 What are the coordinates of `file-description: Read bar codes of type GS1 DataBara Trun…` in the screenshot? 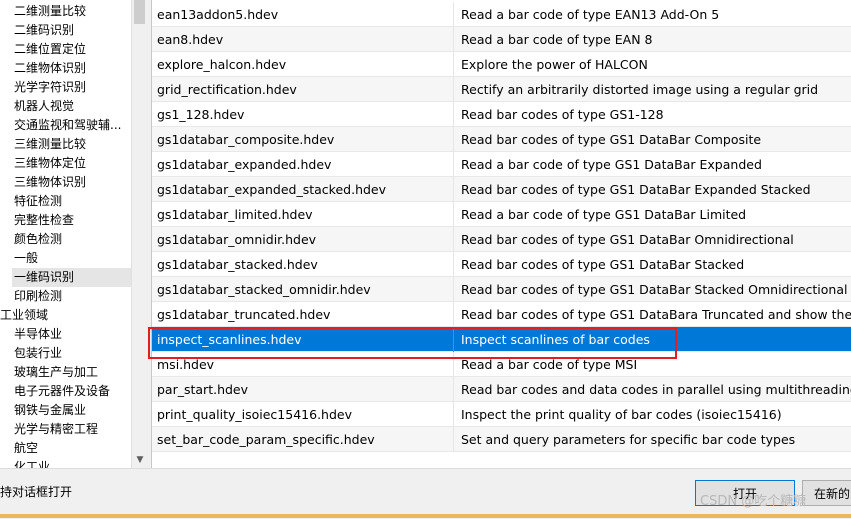 It's located at (656, 314).